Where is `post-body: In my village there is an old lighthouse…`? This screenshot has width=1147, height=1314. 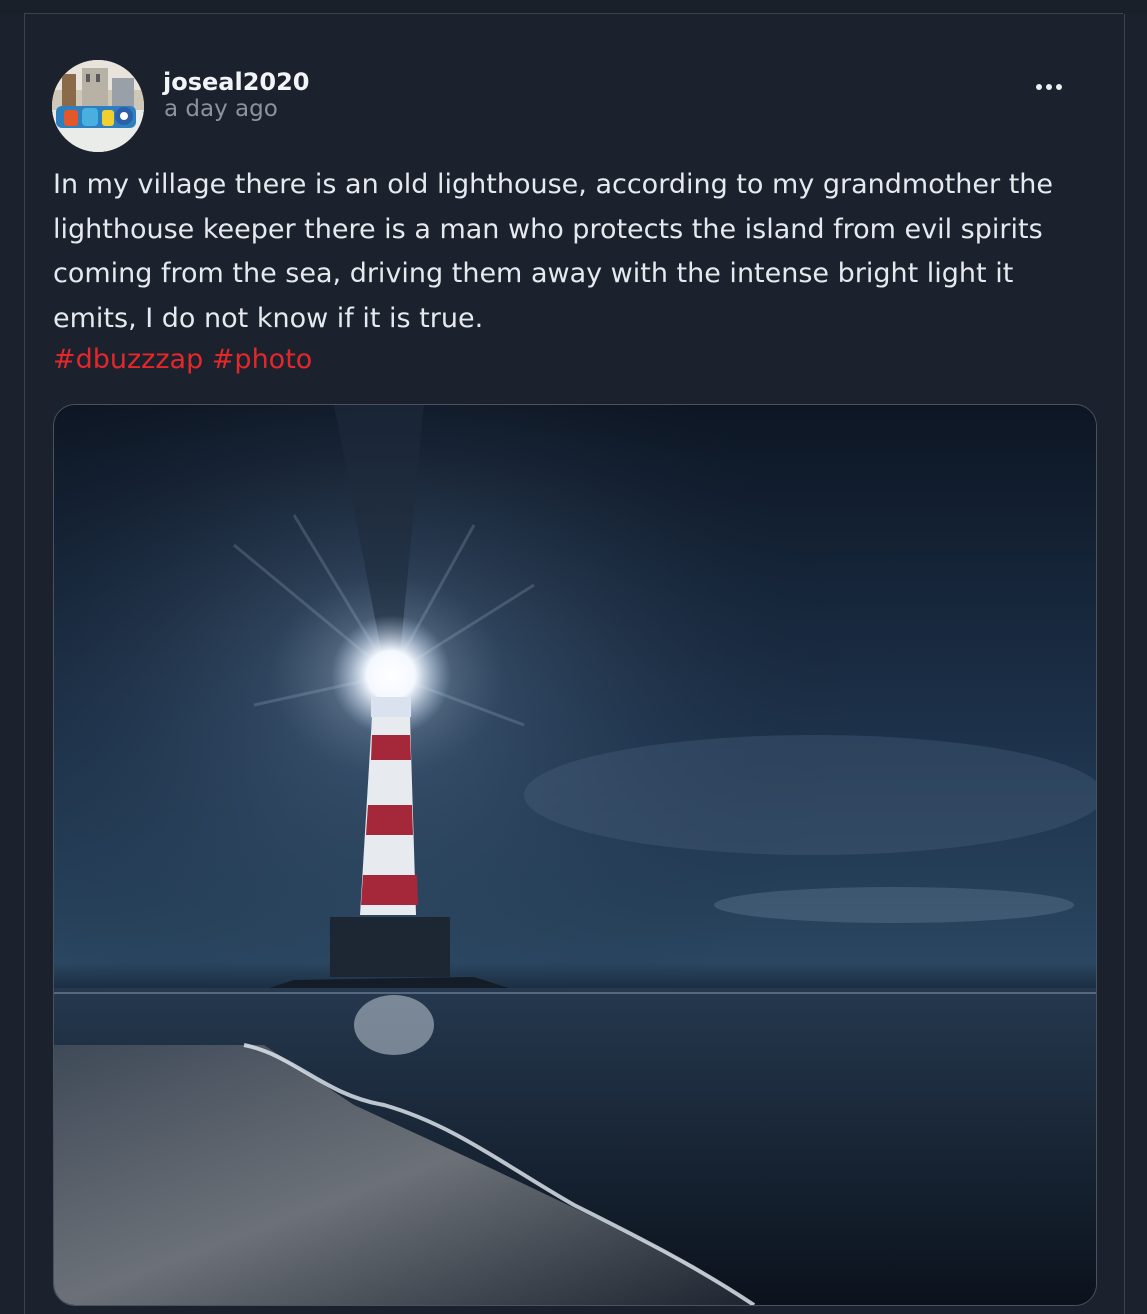
post-body: In my village there is an old lighthouse… is located at coordinates (553, 251).